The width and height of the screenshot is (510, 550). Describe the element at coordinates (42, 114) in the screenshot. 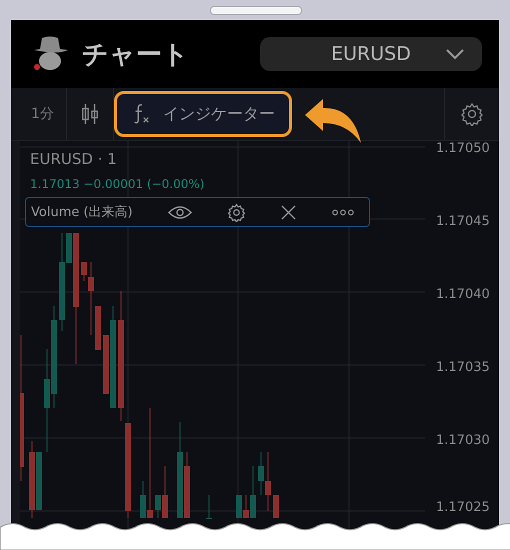

I see `interval-button: 1分` at that location.